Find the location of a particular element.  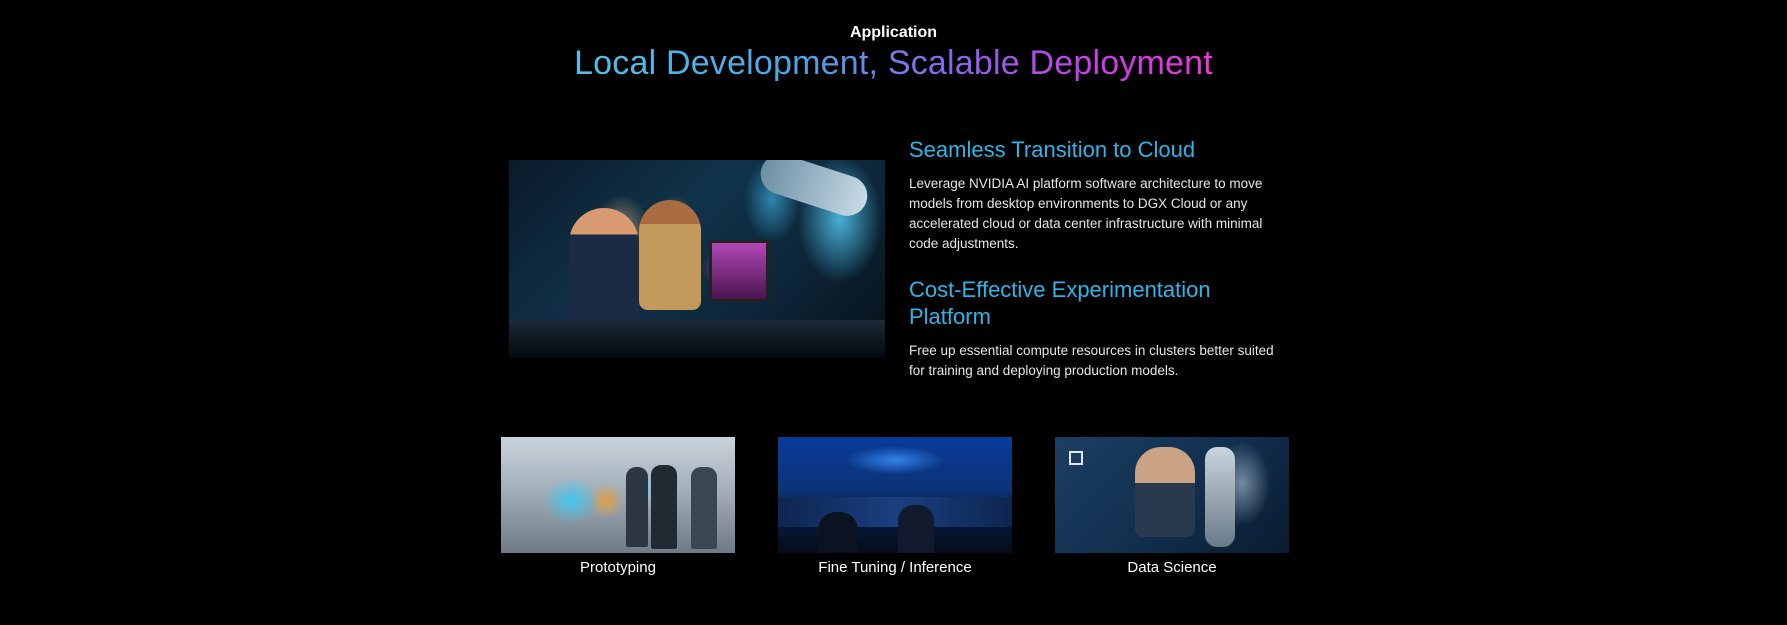

card-image-prototyping is located at coordinates (618, 495).